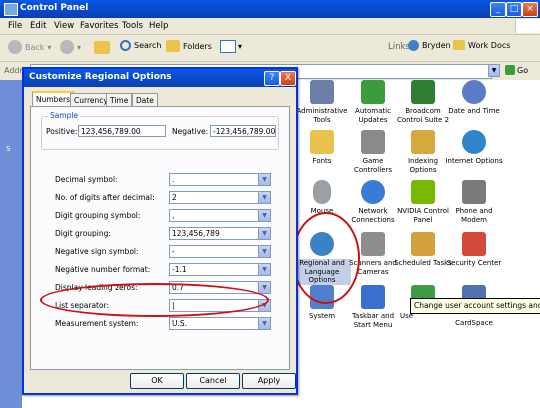 This screenshot has width=540, height=408. What do you see at coordinates (489, 45) in the screenshot?
I see `link-work-docs-label: Work Docs` at bounding box center [489, 45].